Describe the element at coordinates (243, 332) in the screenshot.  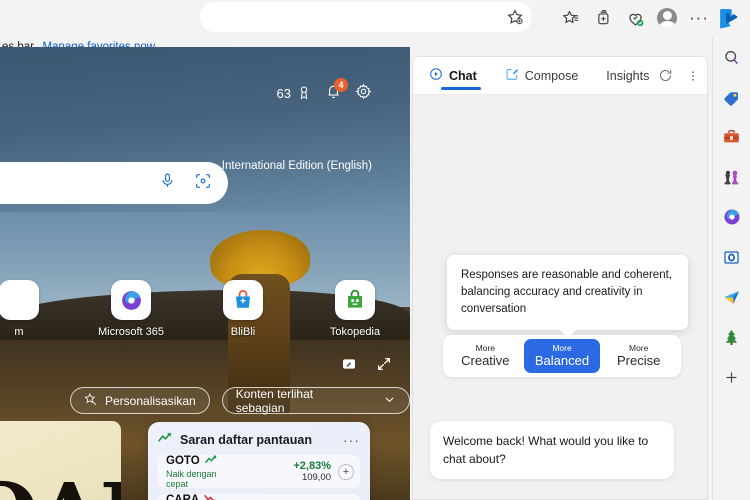
I see `tile-label: BliBli` at that location.